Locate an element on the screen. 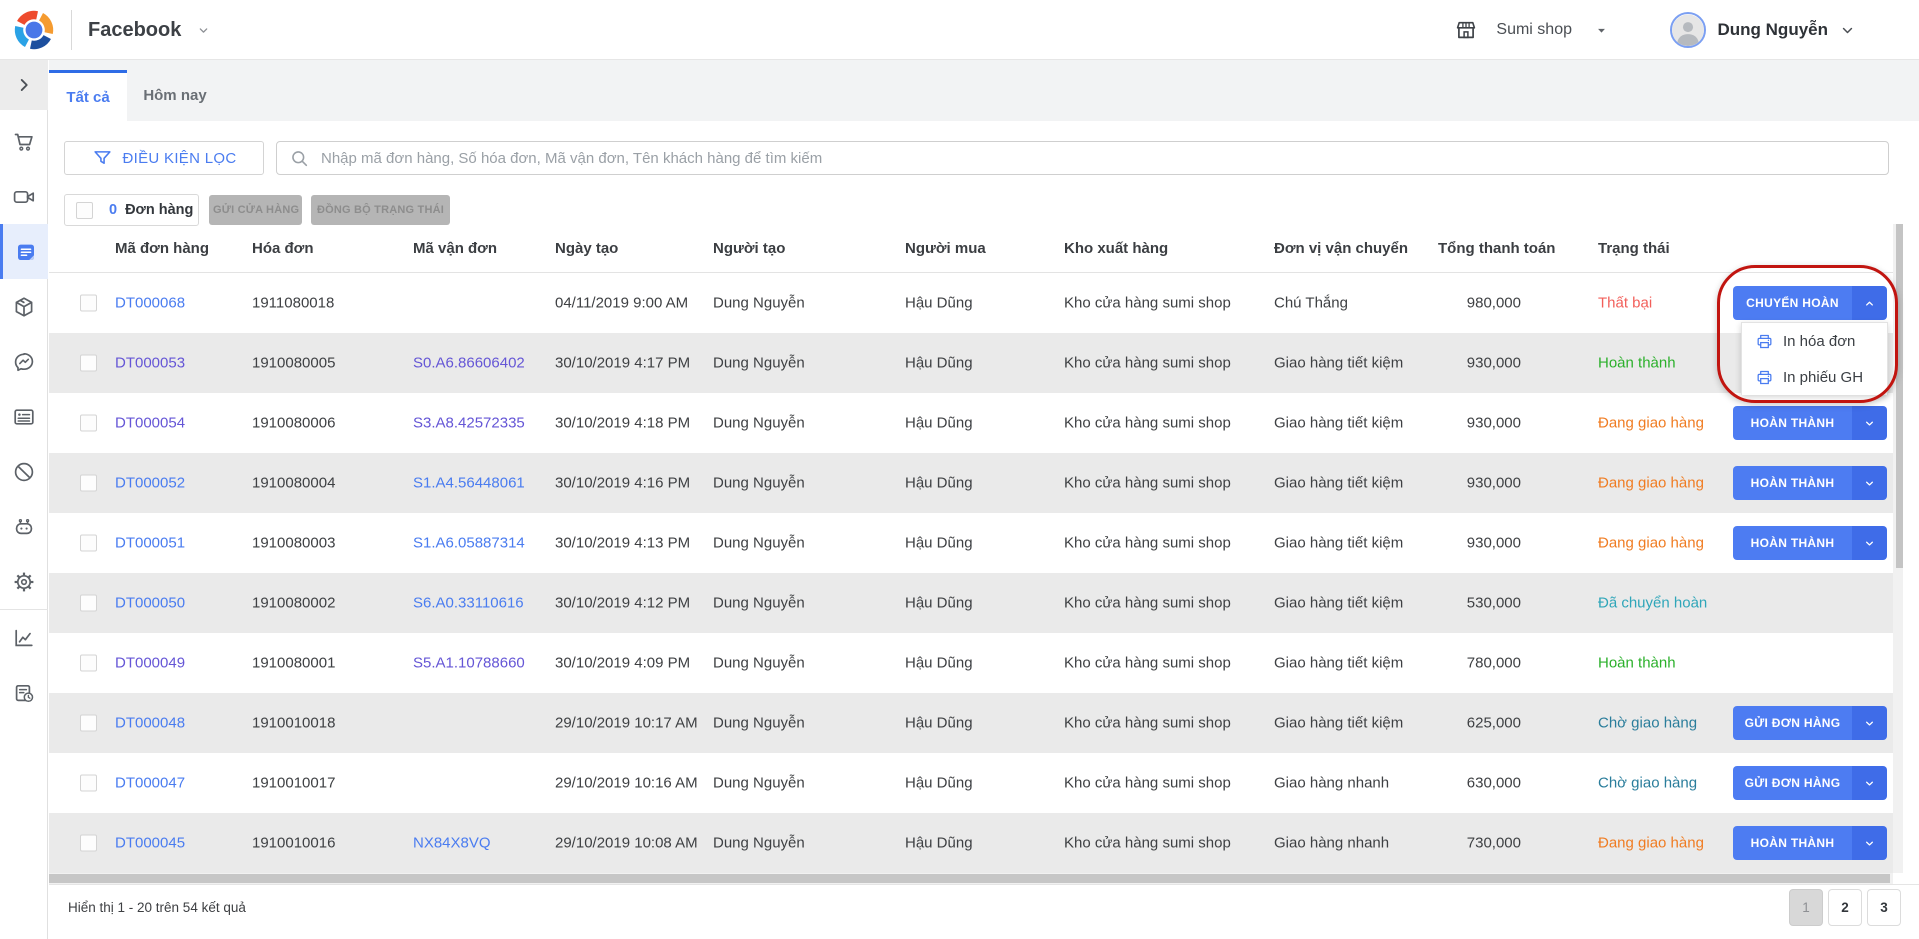 This screenshot has height=939, width=1919. messenger-chat-icon is located at coordinates (24, 362).